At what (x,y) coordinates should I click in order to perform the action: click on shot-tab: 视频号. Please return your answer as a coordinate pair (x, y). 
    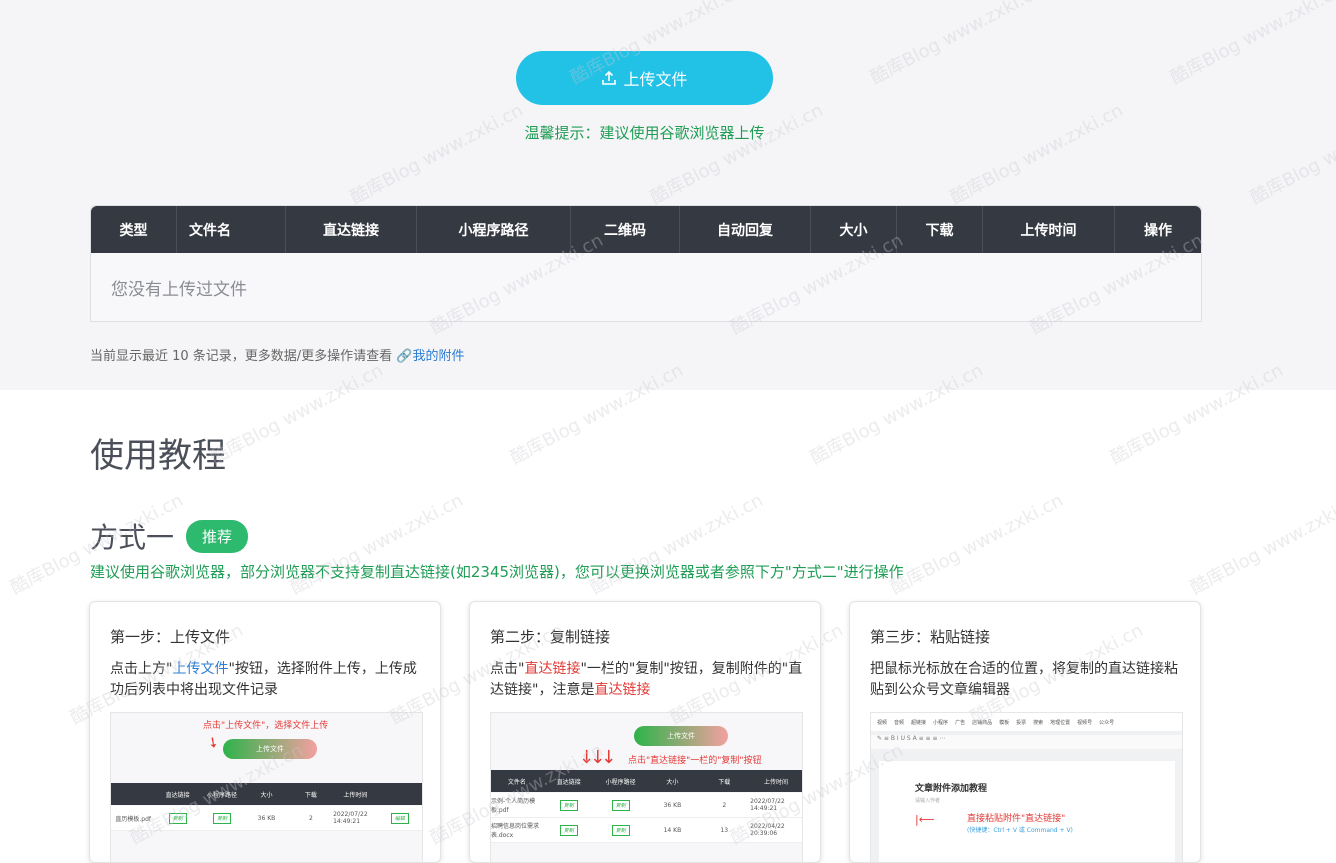
    Looking at the image, I should click on (1085, 722).